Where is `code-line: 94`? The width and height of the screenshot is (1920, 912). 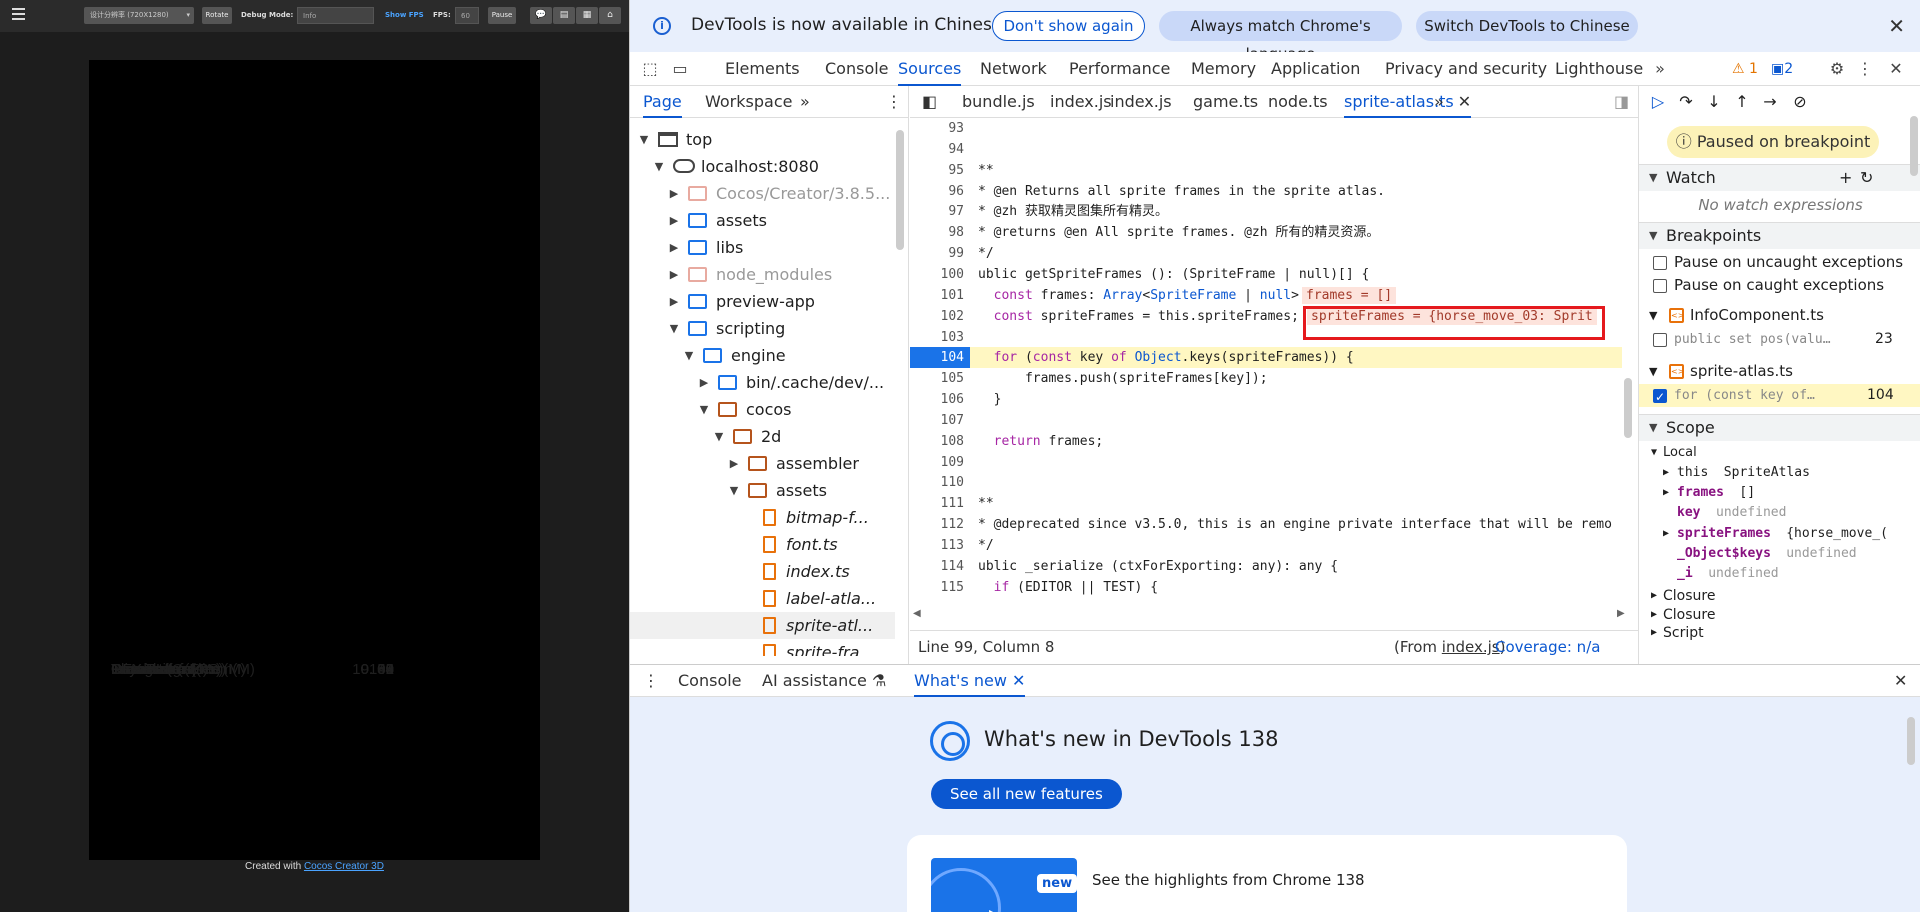 code-line: 94 is located at coordinates (1266, 149).